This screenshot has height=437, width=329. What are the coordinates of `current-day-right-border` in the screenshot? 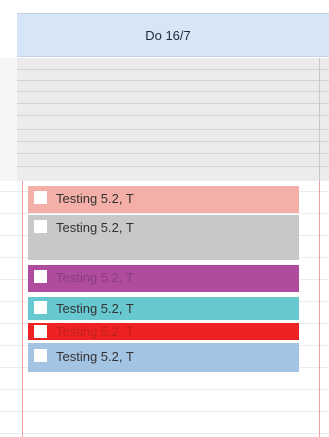 It's located at (319, 309).